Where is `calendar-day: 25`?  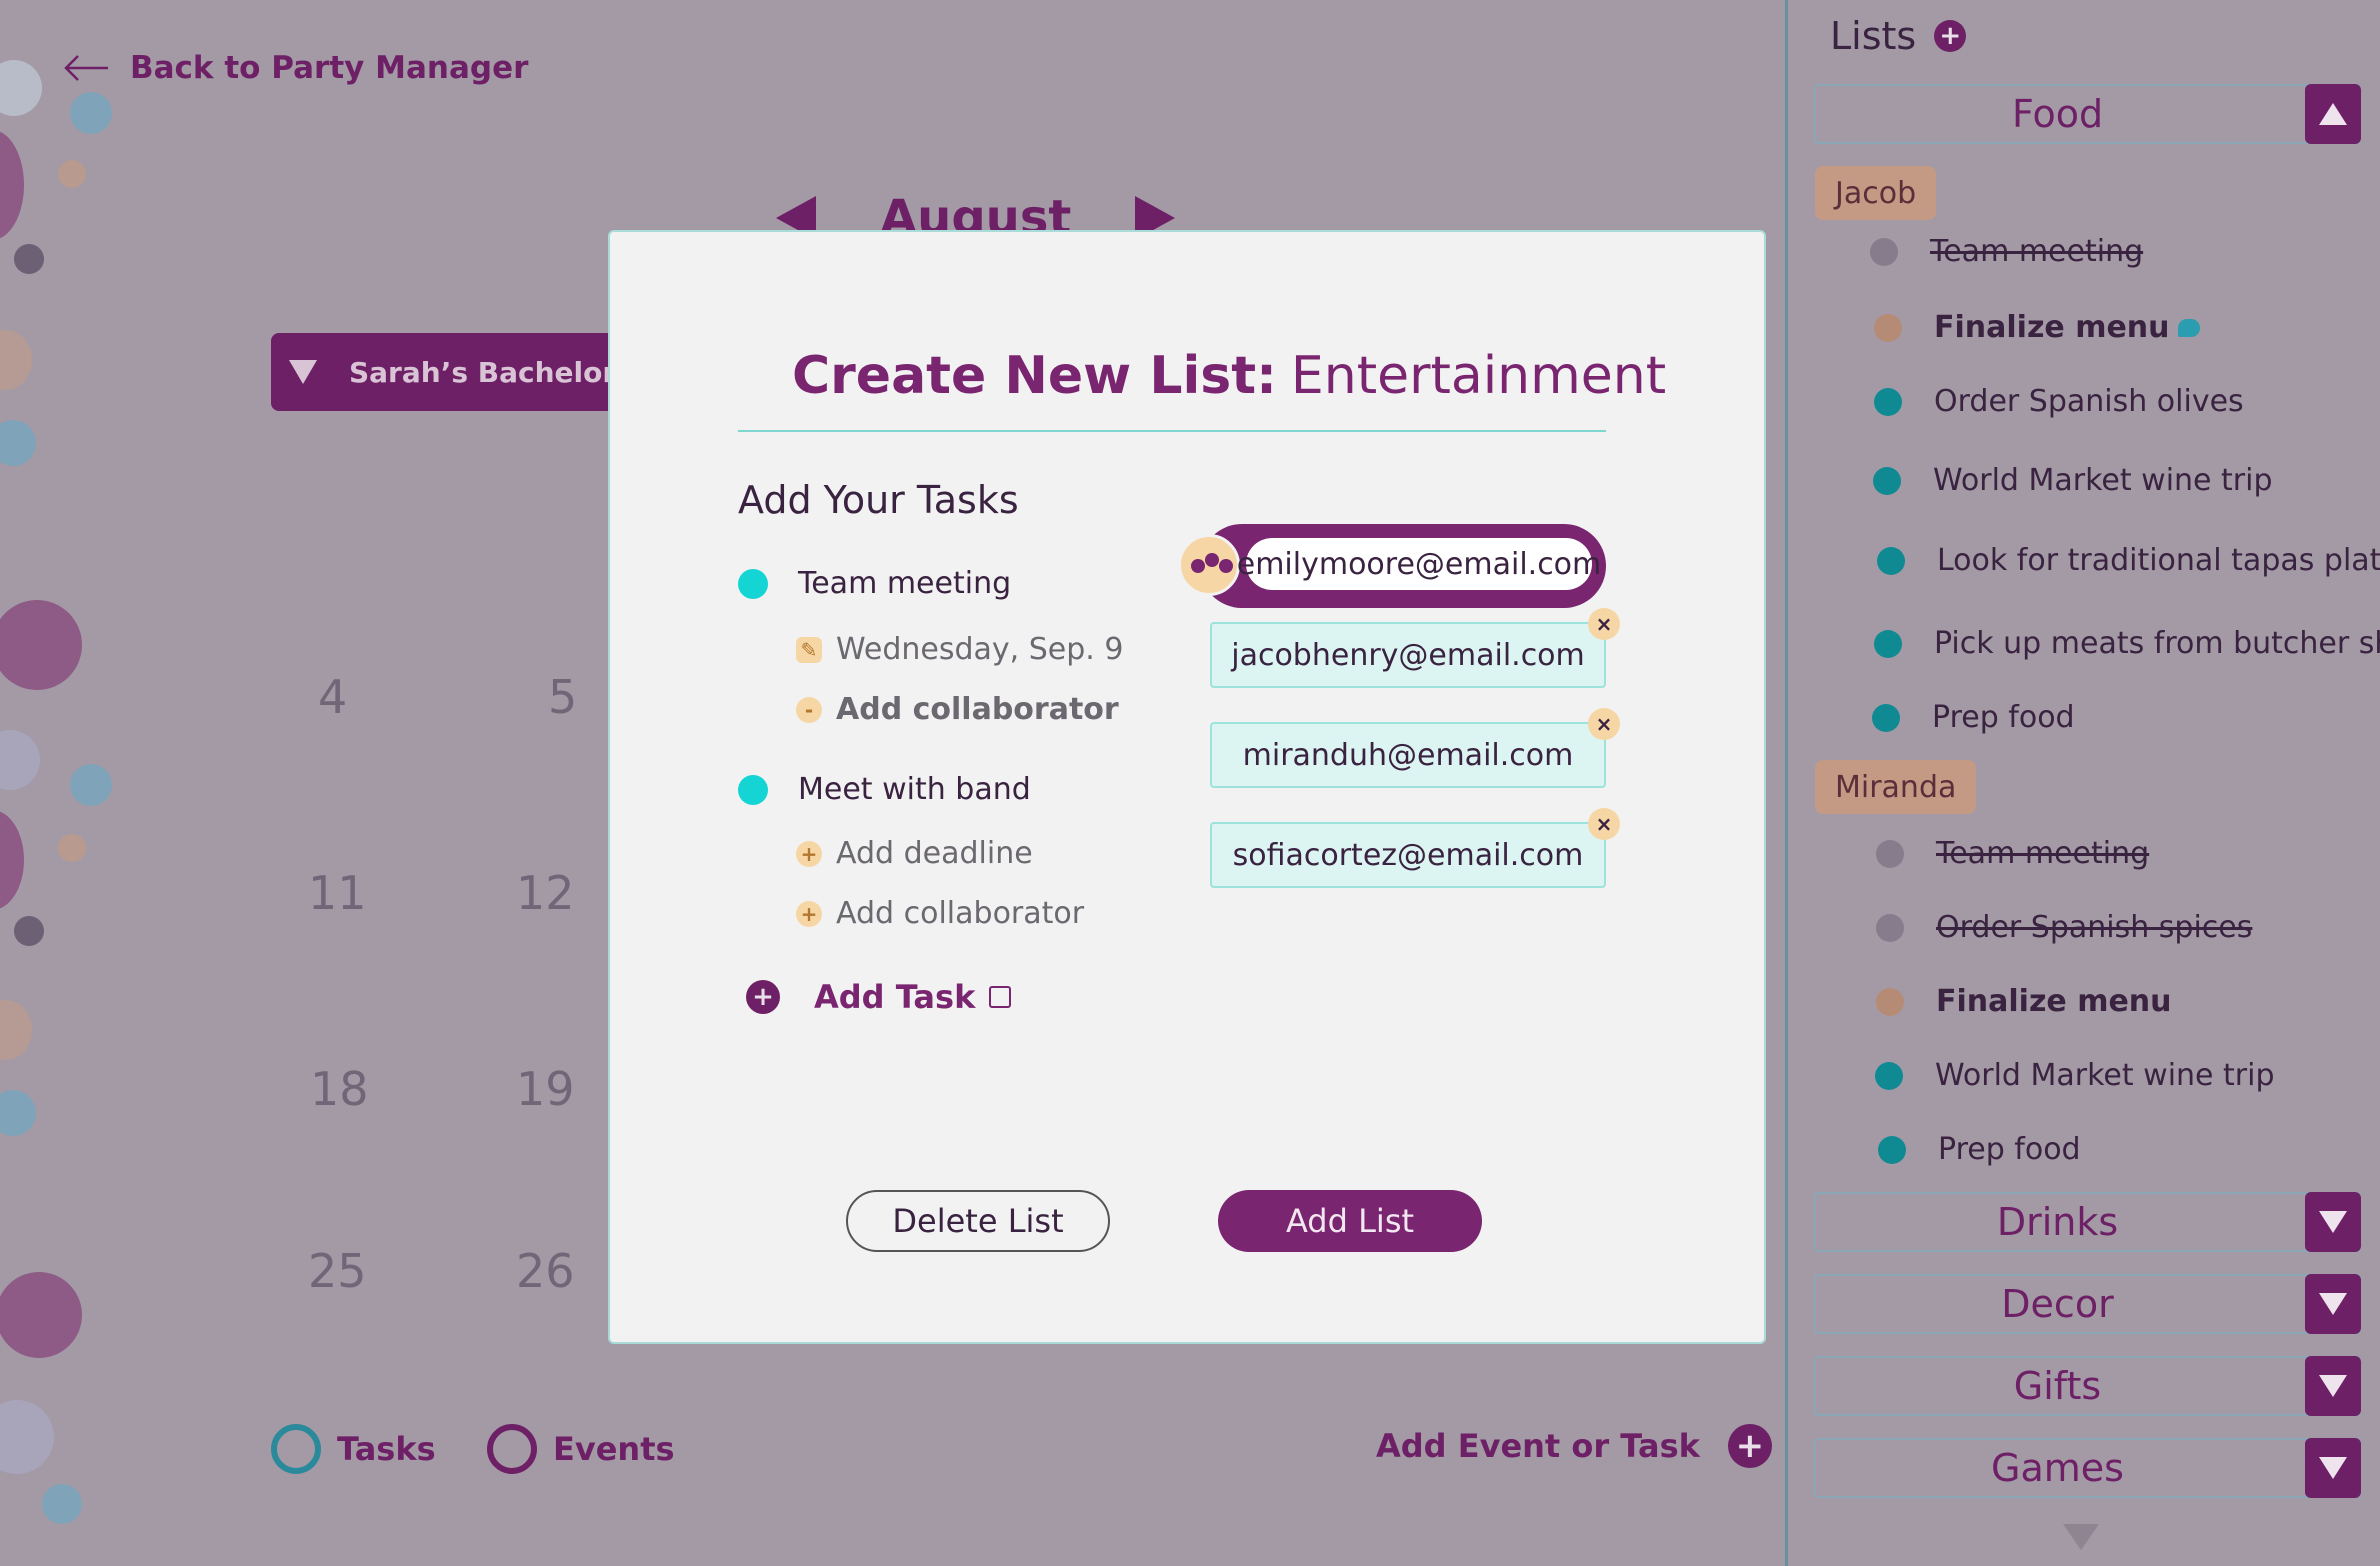
calendar-day: 25 is located at coordinates (337, 1271).